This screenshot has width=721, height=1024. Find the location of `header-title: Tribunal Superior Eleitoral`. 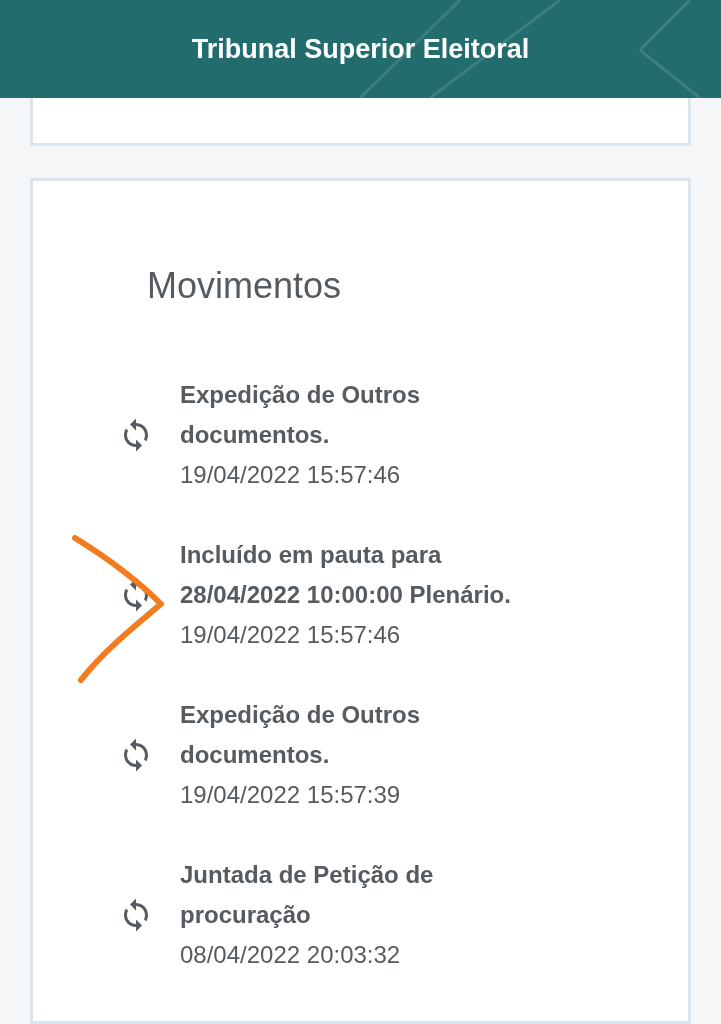

header-title: Tribunal Superior Eleitoral is located at coordinates (360, 49).